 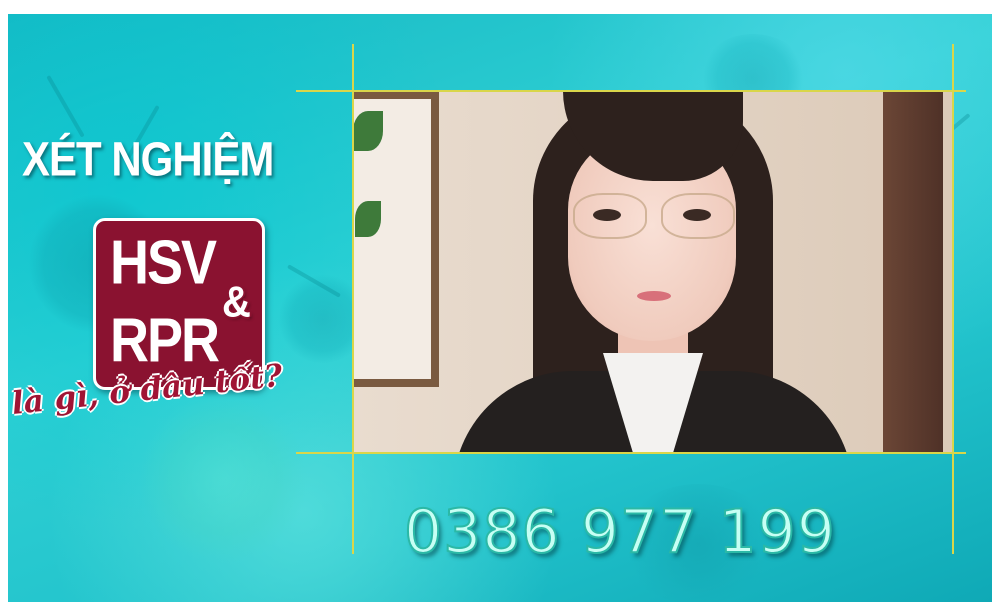 I want to click on left-eye, so click(x=607, y=215).